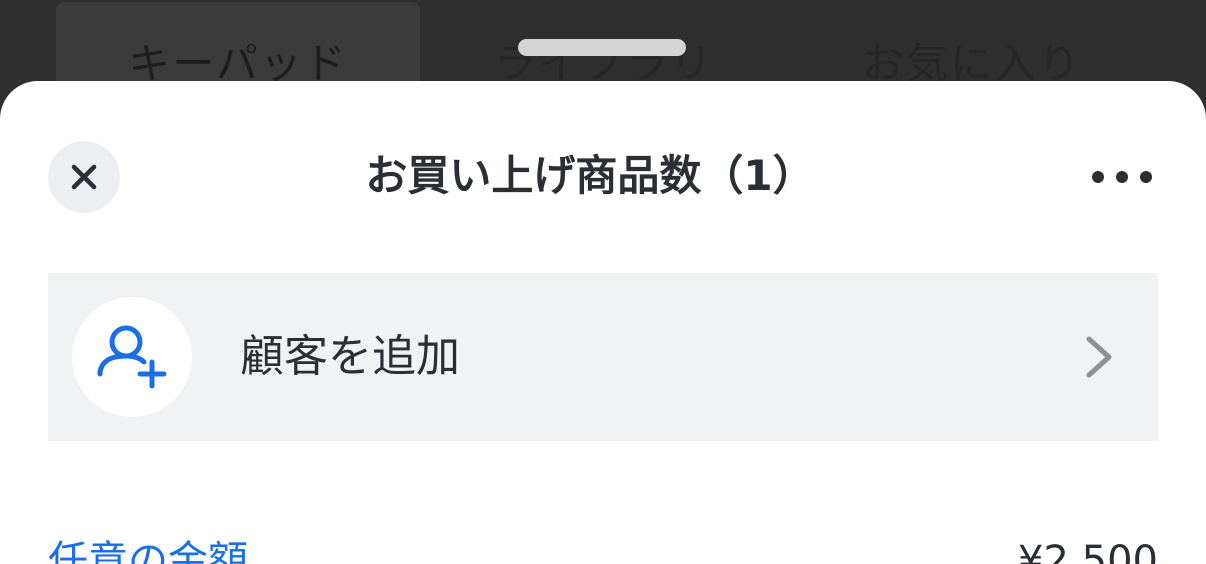  What do you see at coordinates (602, 47) in the screenshot?
I see `sheet-grabber` at bounding box center [602, 47].